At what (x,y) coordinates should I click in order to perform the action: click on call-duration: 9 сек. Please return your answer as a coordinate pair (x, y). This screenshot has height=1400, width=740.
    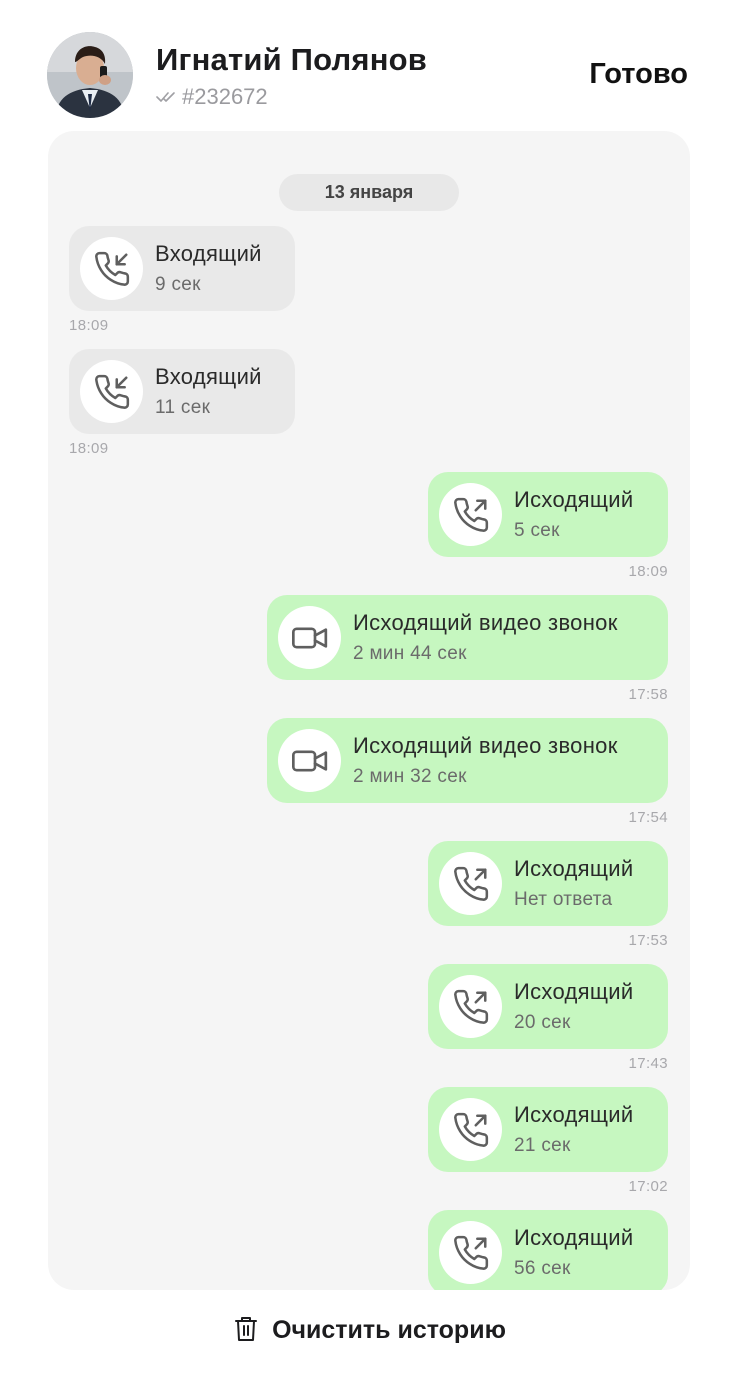
    Looking at the image, I should click on (178, 284).